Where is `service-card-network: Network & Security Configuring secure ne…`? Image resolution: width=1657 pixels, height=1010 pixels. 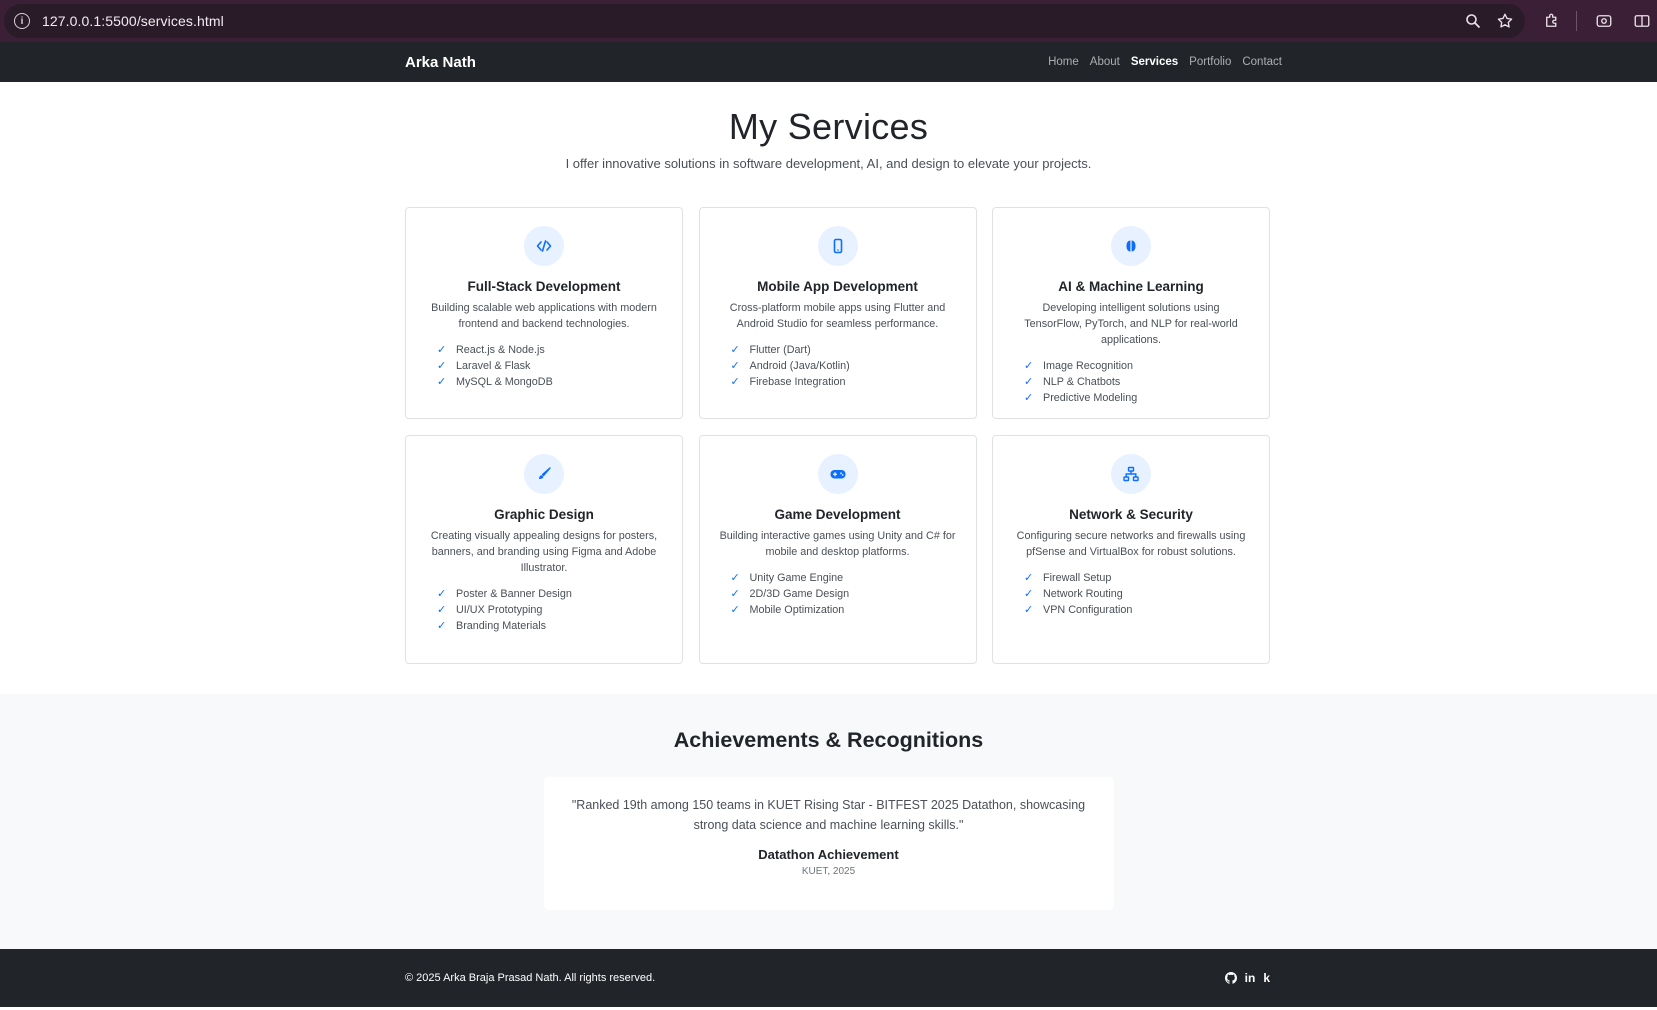 service-card-network: Network & Security Configuring secure ne… is located at coordinates (1131, 549).